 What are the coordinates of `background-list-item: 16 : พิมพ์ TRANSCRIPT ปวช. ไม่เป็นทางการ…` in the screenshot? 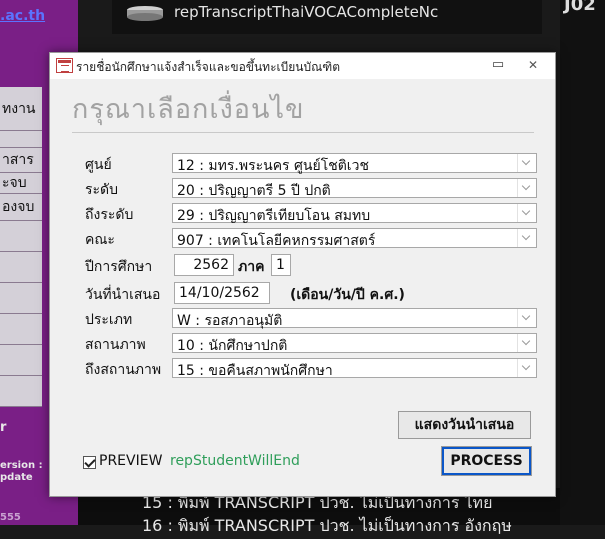 It's located at (327, 526).